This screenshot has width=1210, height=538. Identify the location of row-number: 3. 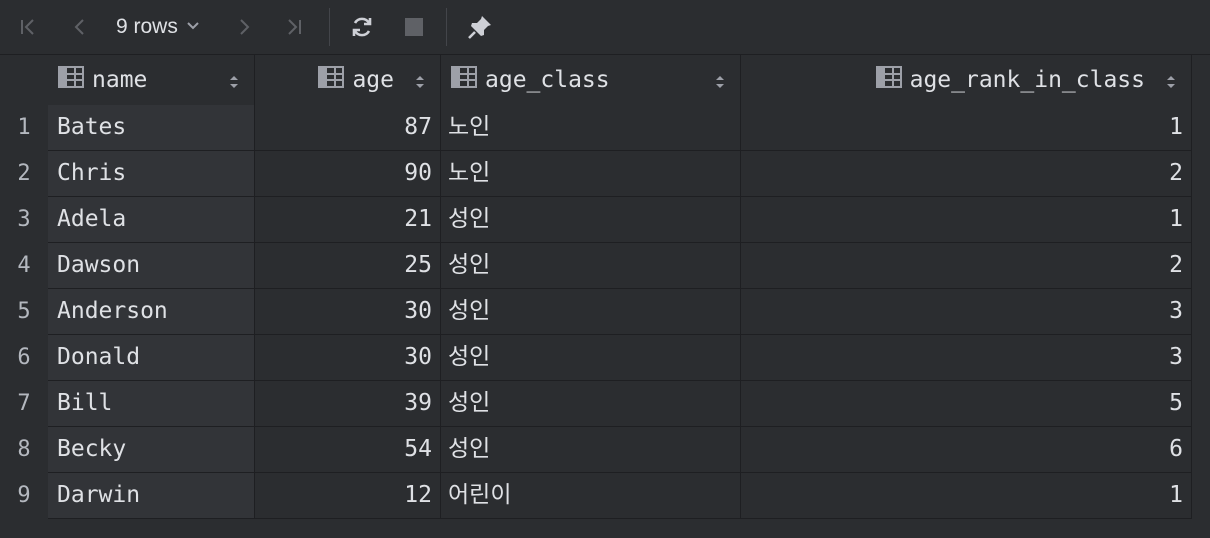
(24, 220).